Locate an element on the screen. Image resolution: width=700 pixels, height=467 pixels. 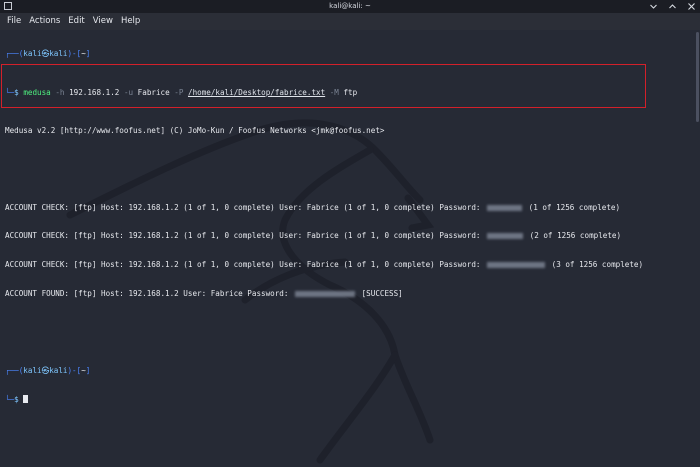
prompt-line-2: ┌──(kali㉿kali)-[~] is located at coordinates (324, 371).